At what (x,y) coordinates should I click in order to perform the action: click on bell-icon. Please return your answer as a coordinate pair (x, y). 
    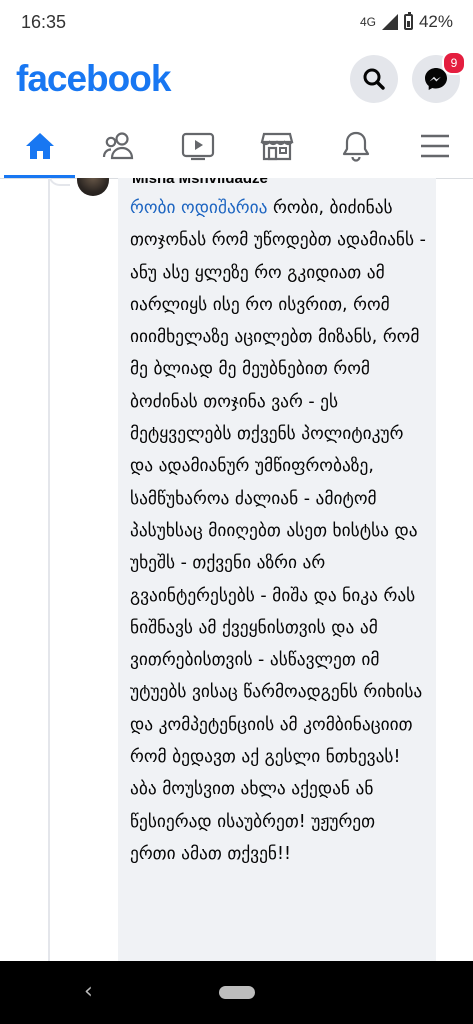
    Looking at the image, I should click on (355, 146).